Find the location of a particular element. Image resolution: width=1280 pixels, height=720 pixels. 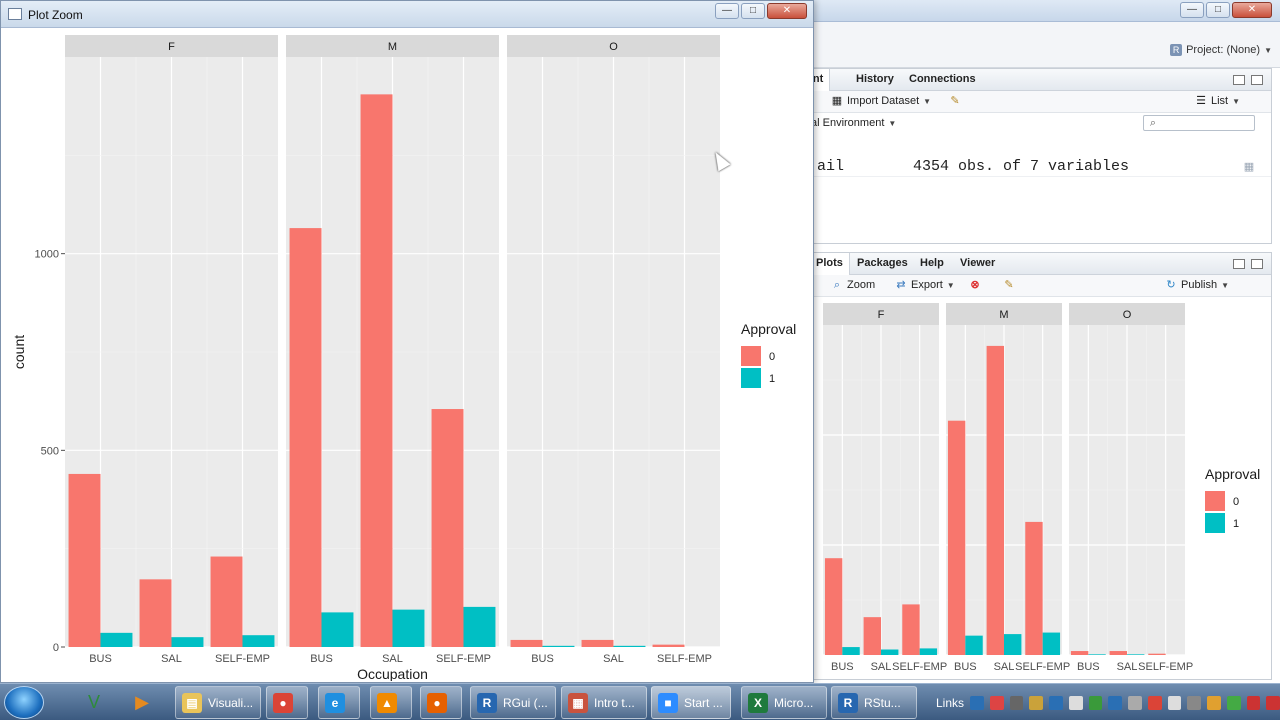

taskbar-button-chrome: ● is located at coordinates (287, 702).